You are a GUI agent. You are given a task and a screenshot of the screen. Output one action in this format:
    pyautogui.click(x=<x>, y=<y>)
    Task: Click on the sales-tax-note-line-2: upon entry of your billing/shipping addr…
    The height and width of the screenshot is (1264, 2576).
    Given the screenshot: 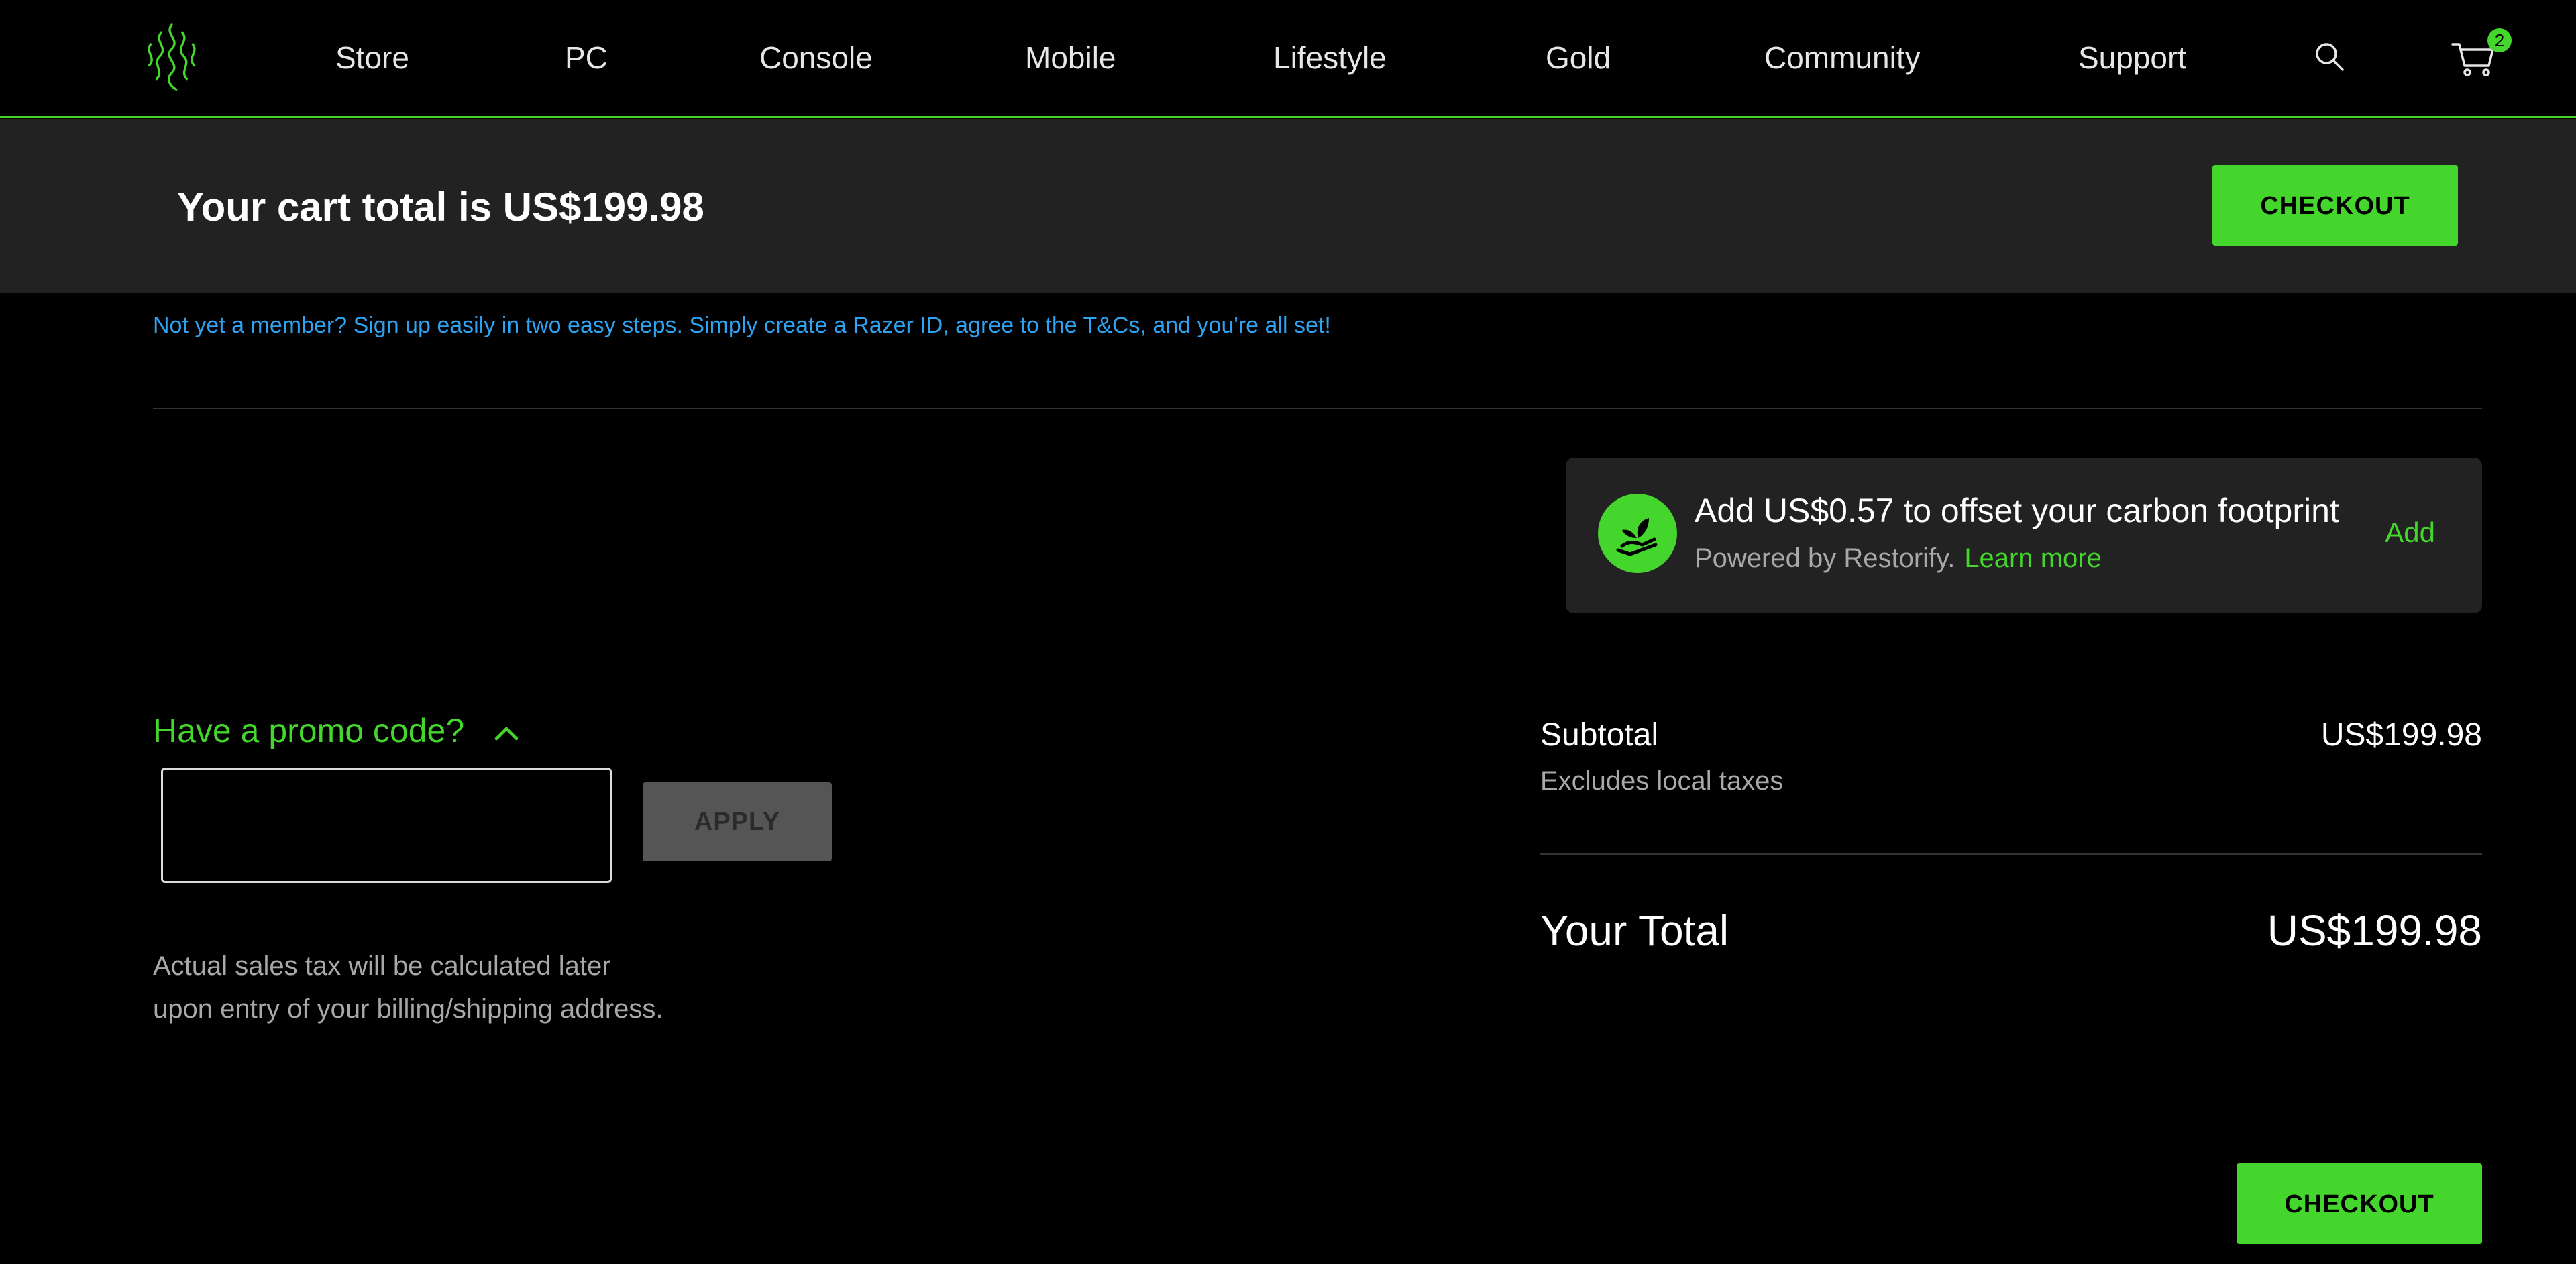 What is the action you would take?
    pyautogui.click(x=408, y=1009)
    